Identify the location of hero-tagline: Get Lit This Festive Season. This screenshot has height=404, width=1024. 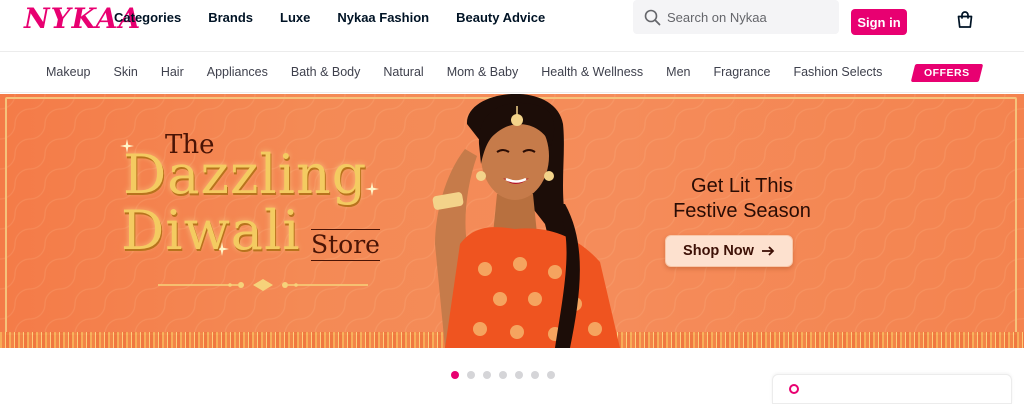
(742, 199).